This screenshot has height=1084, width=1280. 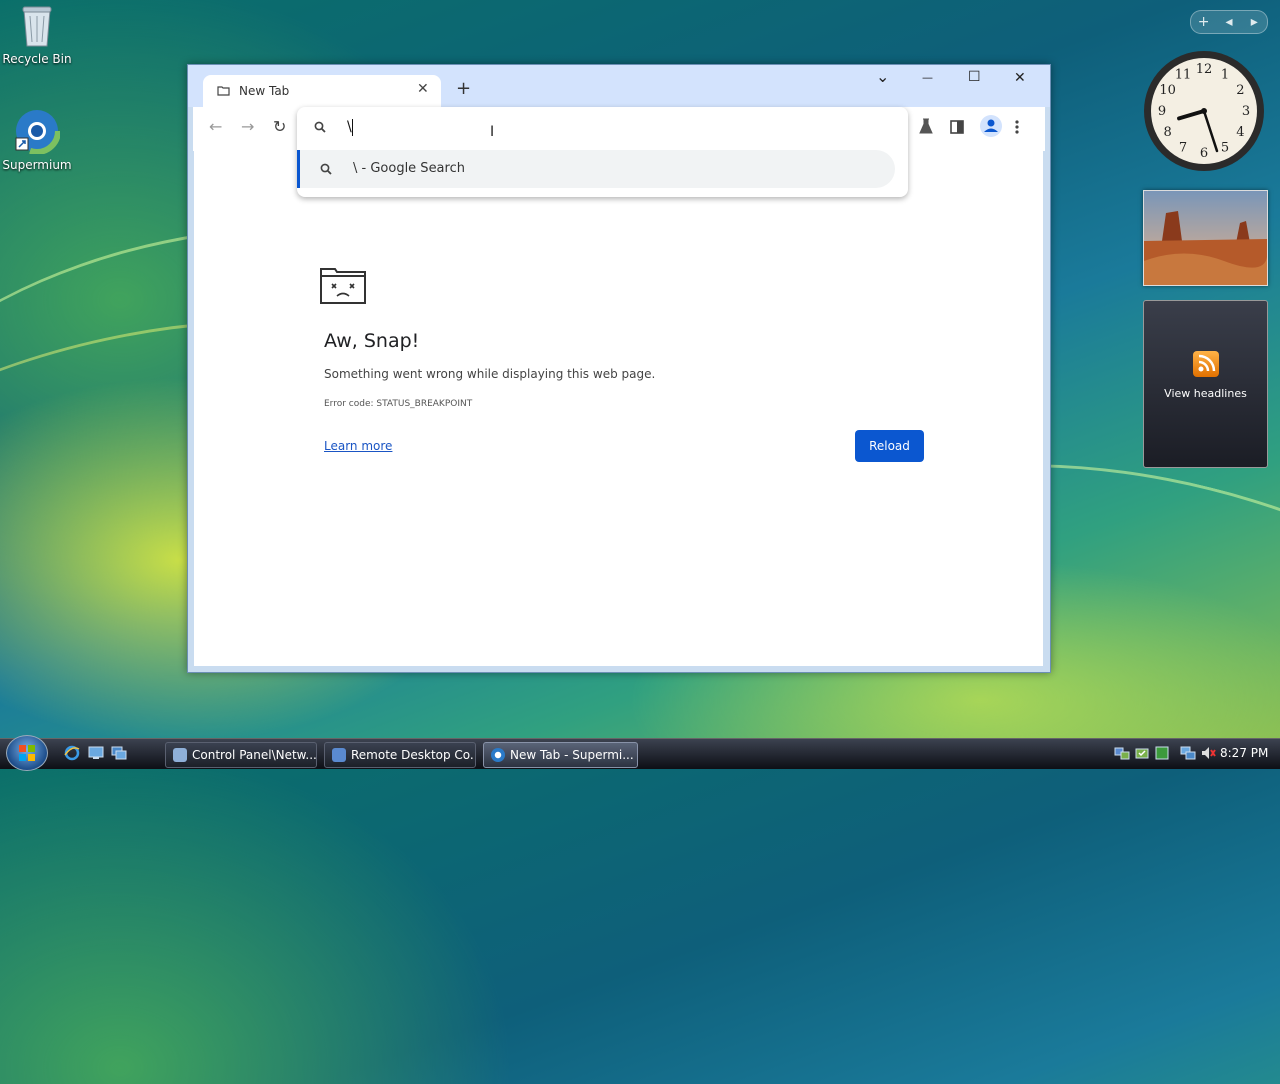 I want to click on clock-number: 1, so click(x=1225, y=75).